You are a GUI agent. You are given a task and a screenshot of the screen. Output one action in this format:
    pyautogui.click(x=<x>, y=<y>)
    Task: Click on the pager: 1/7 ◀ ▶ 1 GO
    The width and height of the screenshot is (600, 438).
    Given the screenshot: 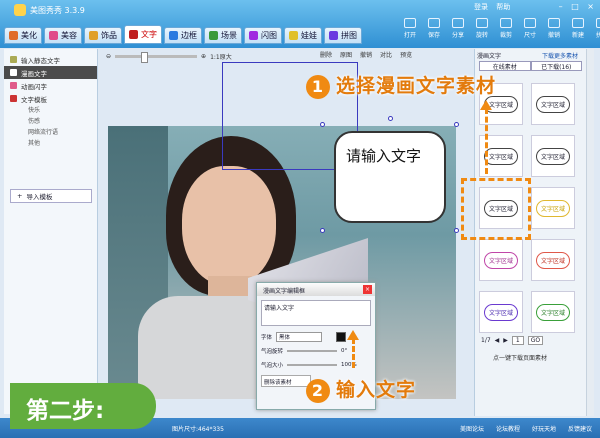 What is the action you would take?
    pyautogui.click(x=529, y=340)
    